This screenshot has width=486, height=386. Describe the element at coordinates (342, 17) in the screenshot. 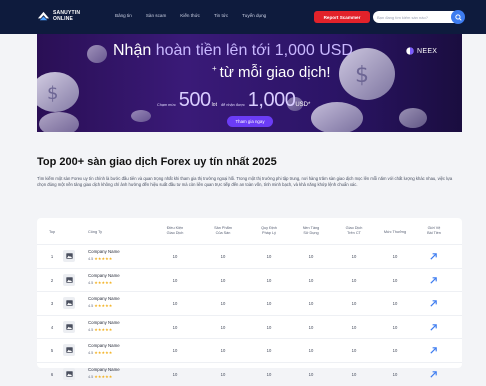

I see `report-scammer-button: Report Scammer` at that location.